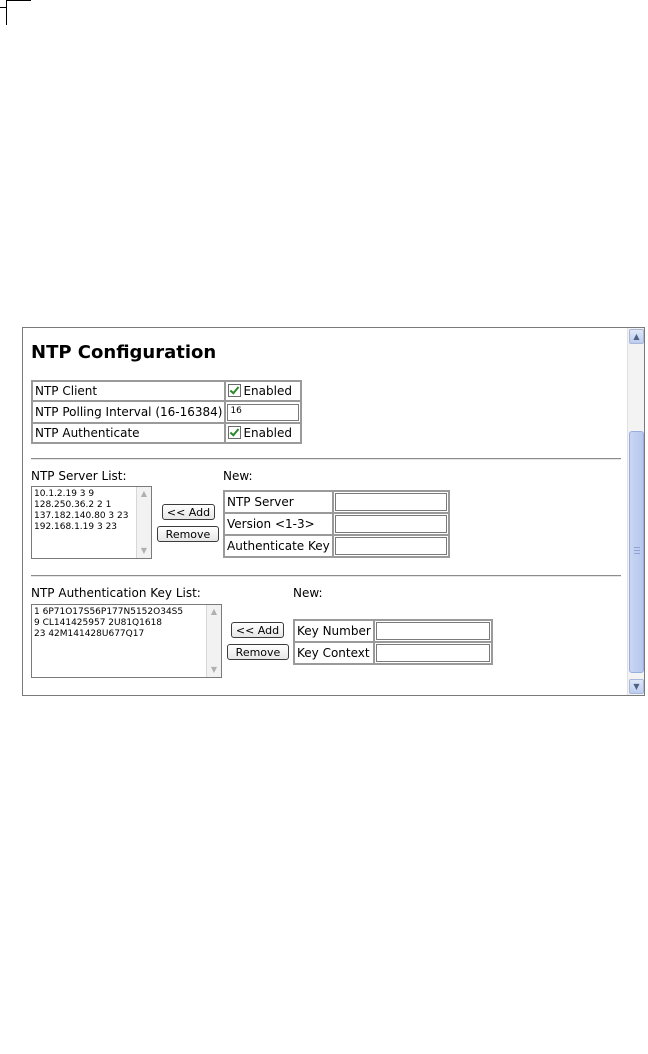 The height and width of the screenshot is (1054, 648). What do you see at coordinates (267, 433) in the screenshot?
I see `ntp-authenticate-enabled-label: Enabled` at bounding box center [267, 433].